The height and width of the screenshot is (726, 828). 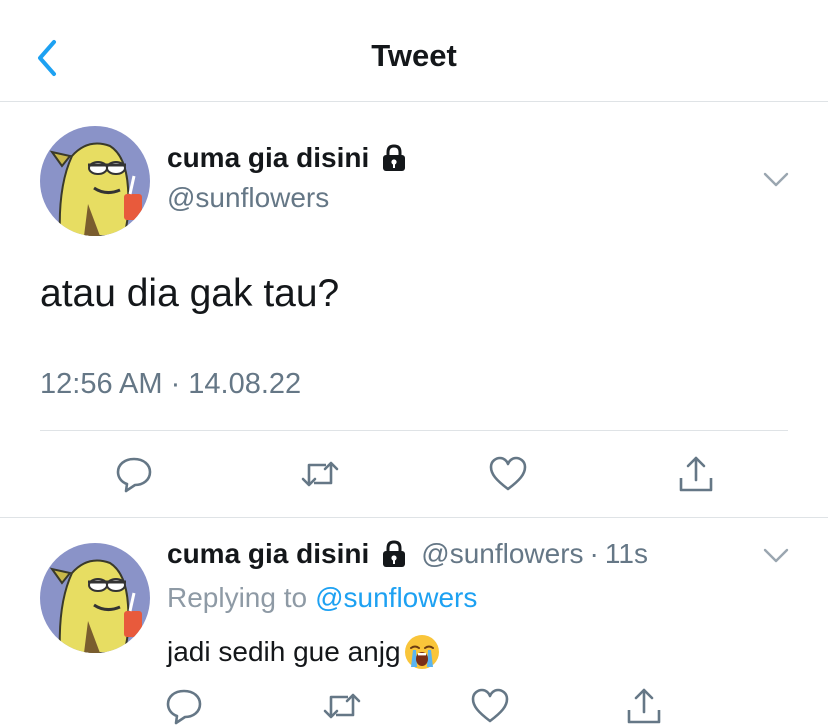 I want to click on tweet-timestamp: 12:56 AM · 14.08.22, so click(x=171, y=384).